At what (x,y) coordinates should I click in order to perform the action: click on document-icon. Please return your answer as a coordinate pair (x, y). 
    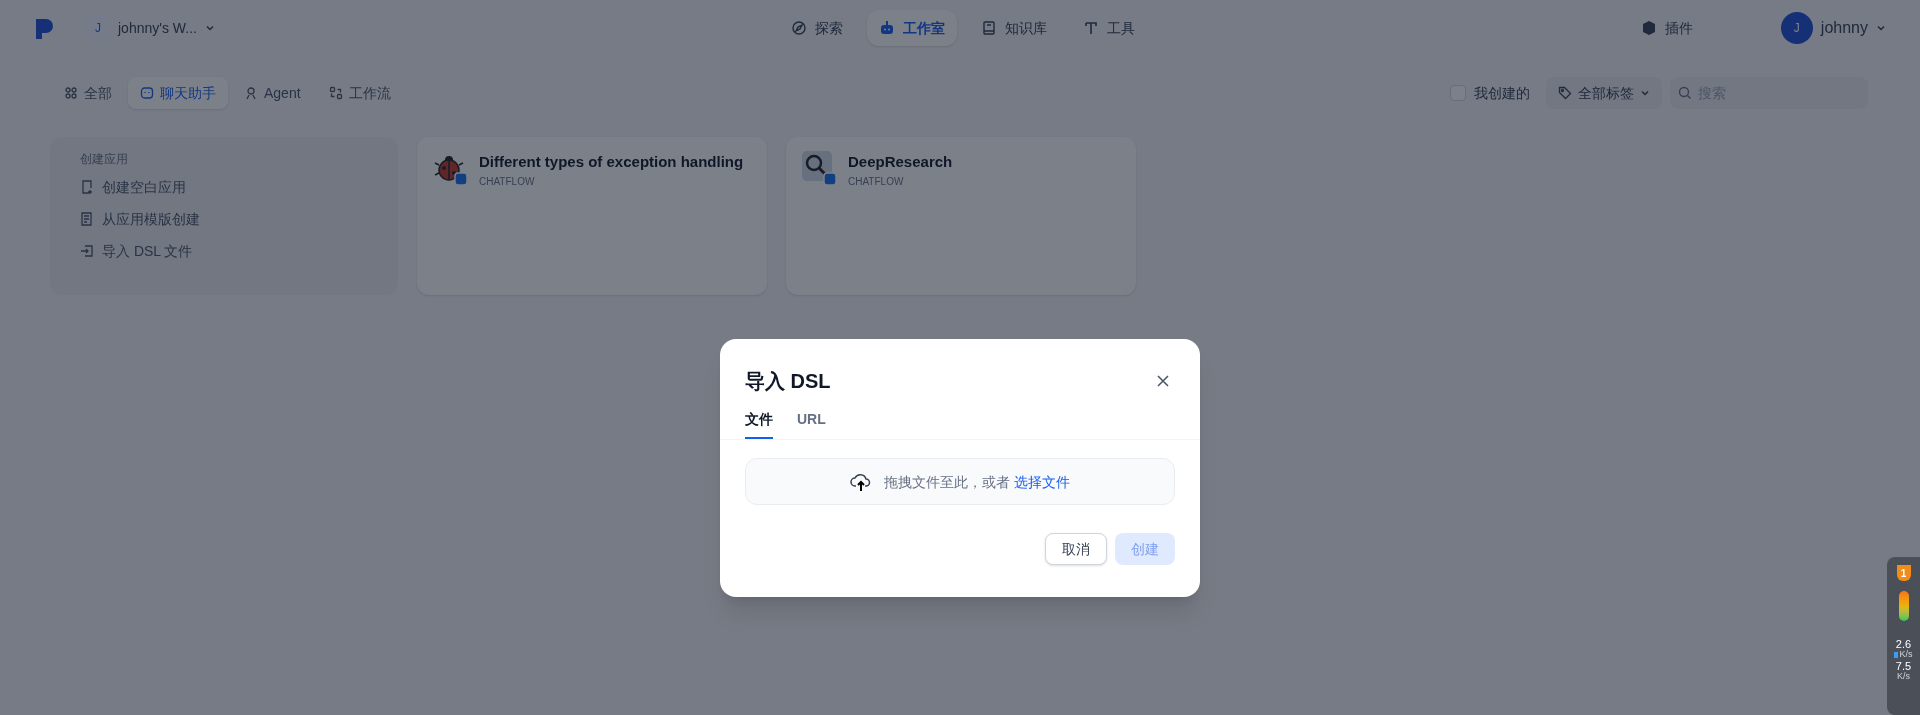
    Looking at the image, I should click on (87, 219).